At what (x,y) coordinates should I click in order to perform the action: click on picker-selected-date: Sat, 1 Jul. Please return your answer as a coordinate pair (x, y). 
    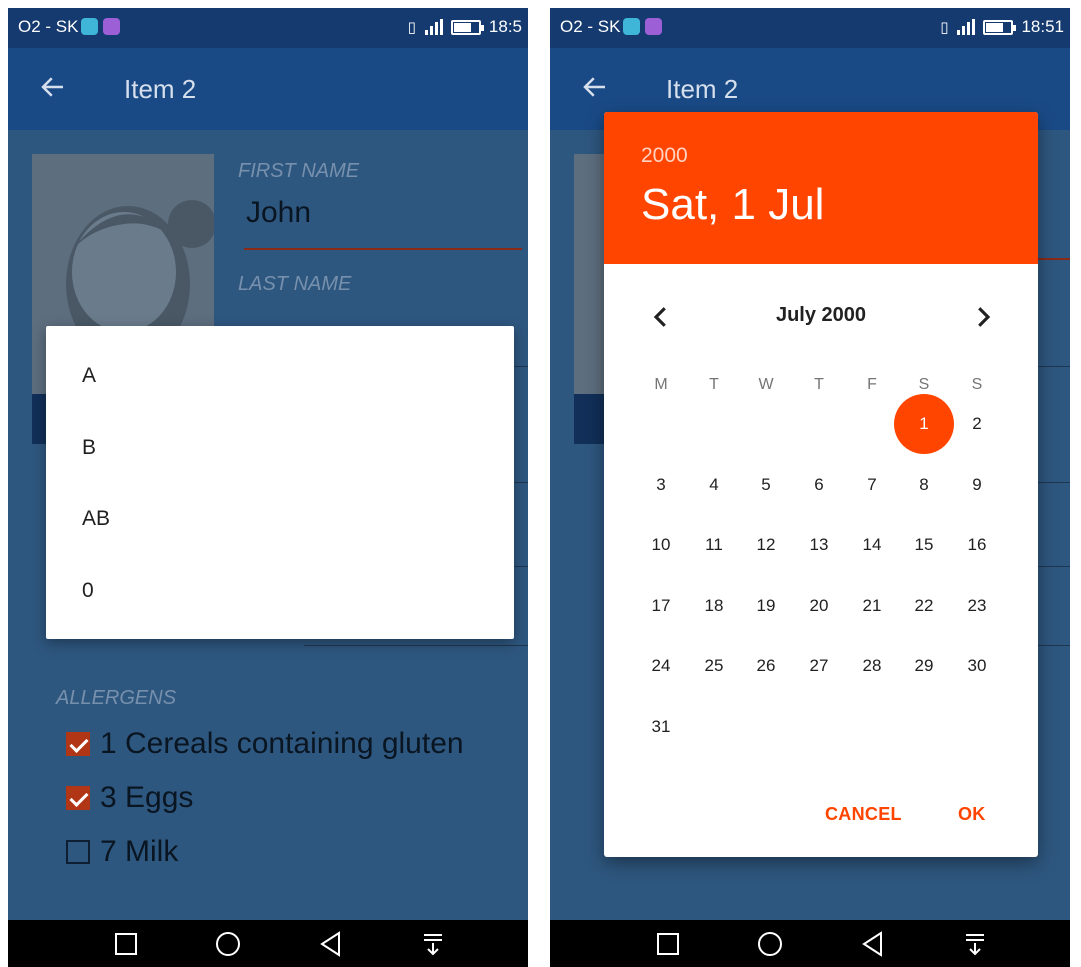
    Looking at the image, I should click on (732, 205).